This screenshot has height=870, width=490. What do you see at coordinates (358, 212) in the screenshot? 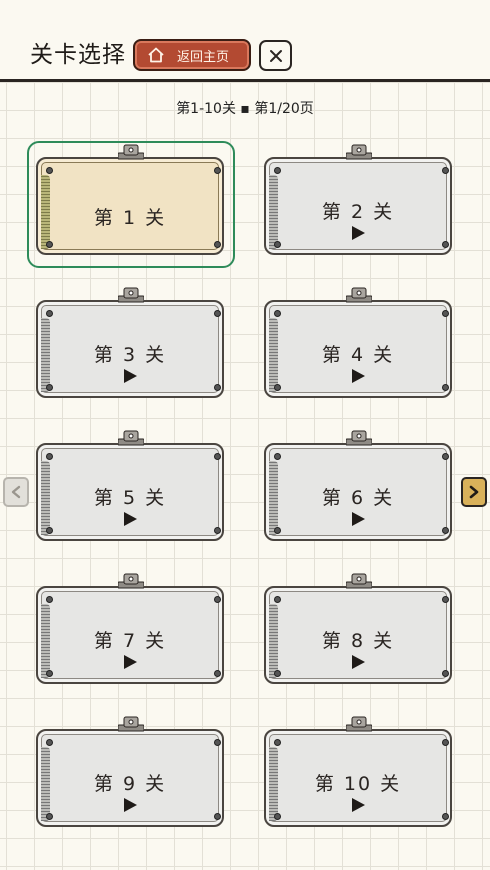
I see `level-label: 第 2 关` at bounding box center [358, 212].